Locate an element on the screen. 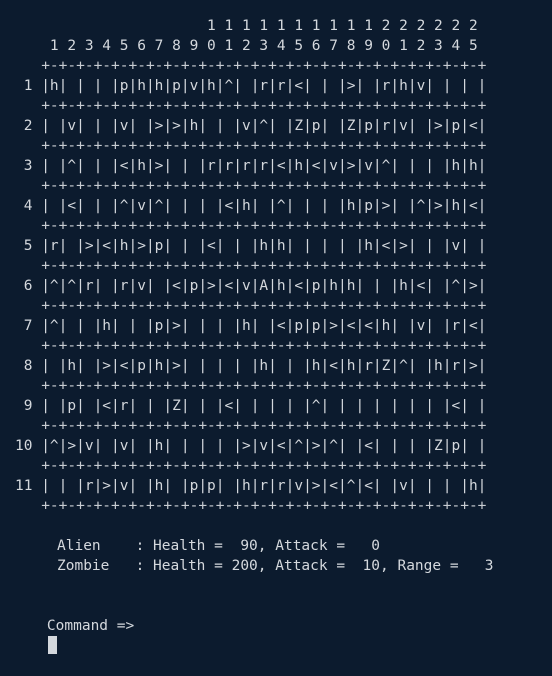 Image resolution: width=552 pixels, height=676 pixels. column-header-tens: 1 1 1 1 1 1 1 1 1 1 2 2 2 2 2 2 is located at coordinates (246, 26).